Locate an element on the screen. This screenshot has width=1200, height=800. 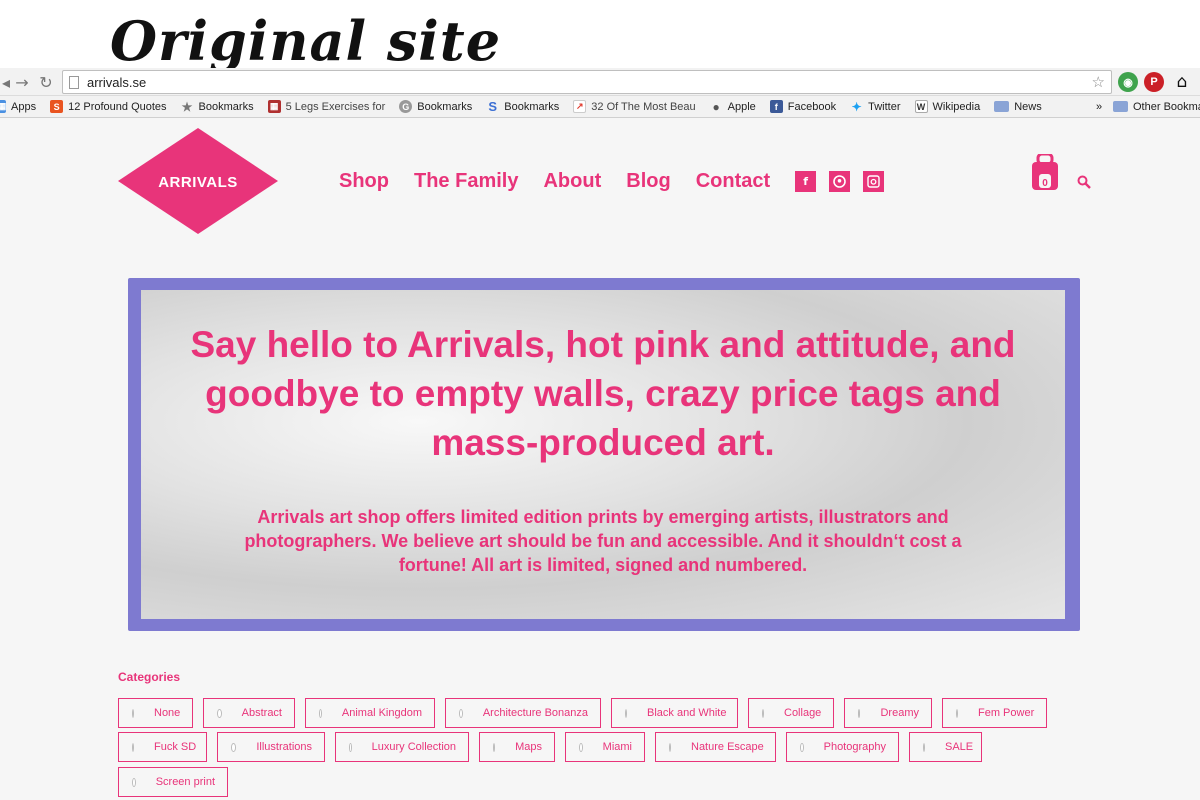
bookmark-item: S 12 Profound Quotes is located at coordinates (108, 106).